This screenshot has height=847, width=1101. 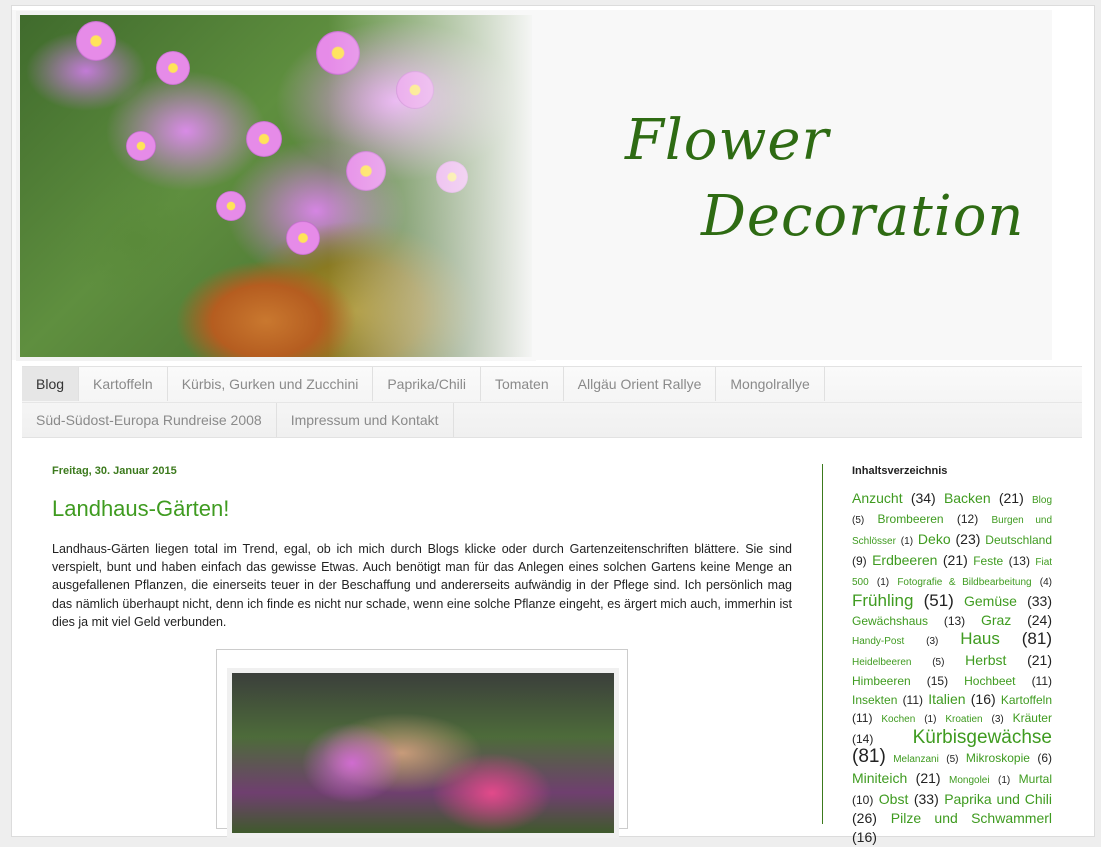 I want to click on label-count: (4), so click(x=1046, y=582).